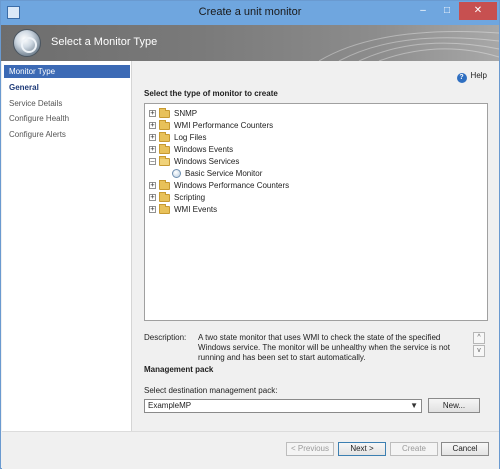 The width and height of the screenshot is (500, 469). What do you see at coordinates (165, 337) in the screenshot?
I see `description-label: Description:` at bounding box center [165, 337].